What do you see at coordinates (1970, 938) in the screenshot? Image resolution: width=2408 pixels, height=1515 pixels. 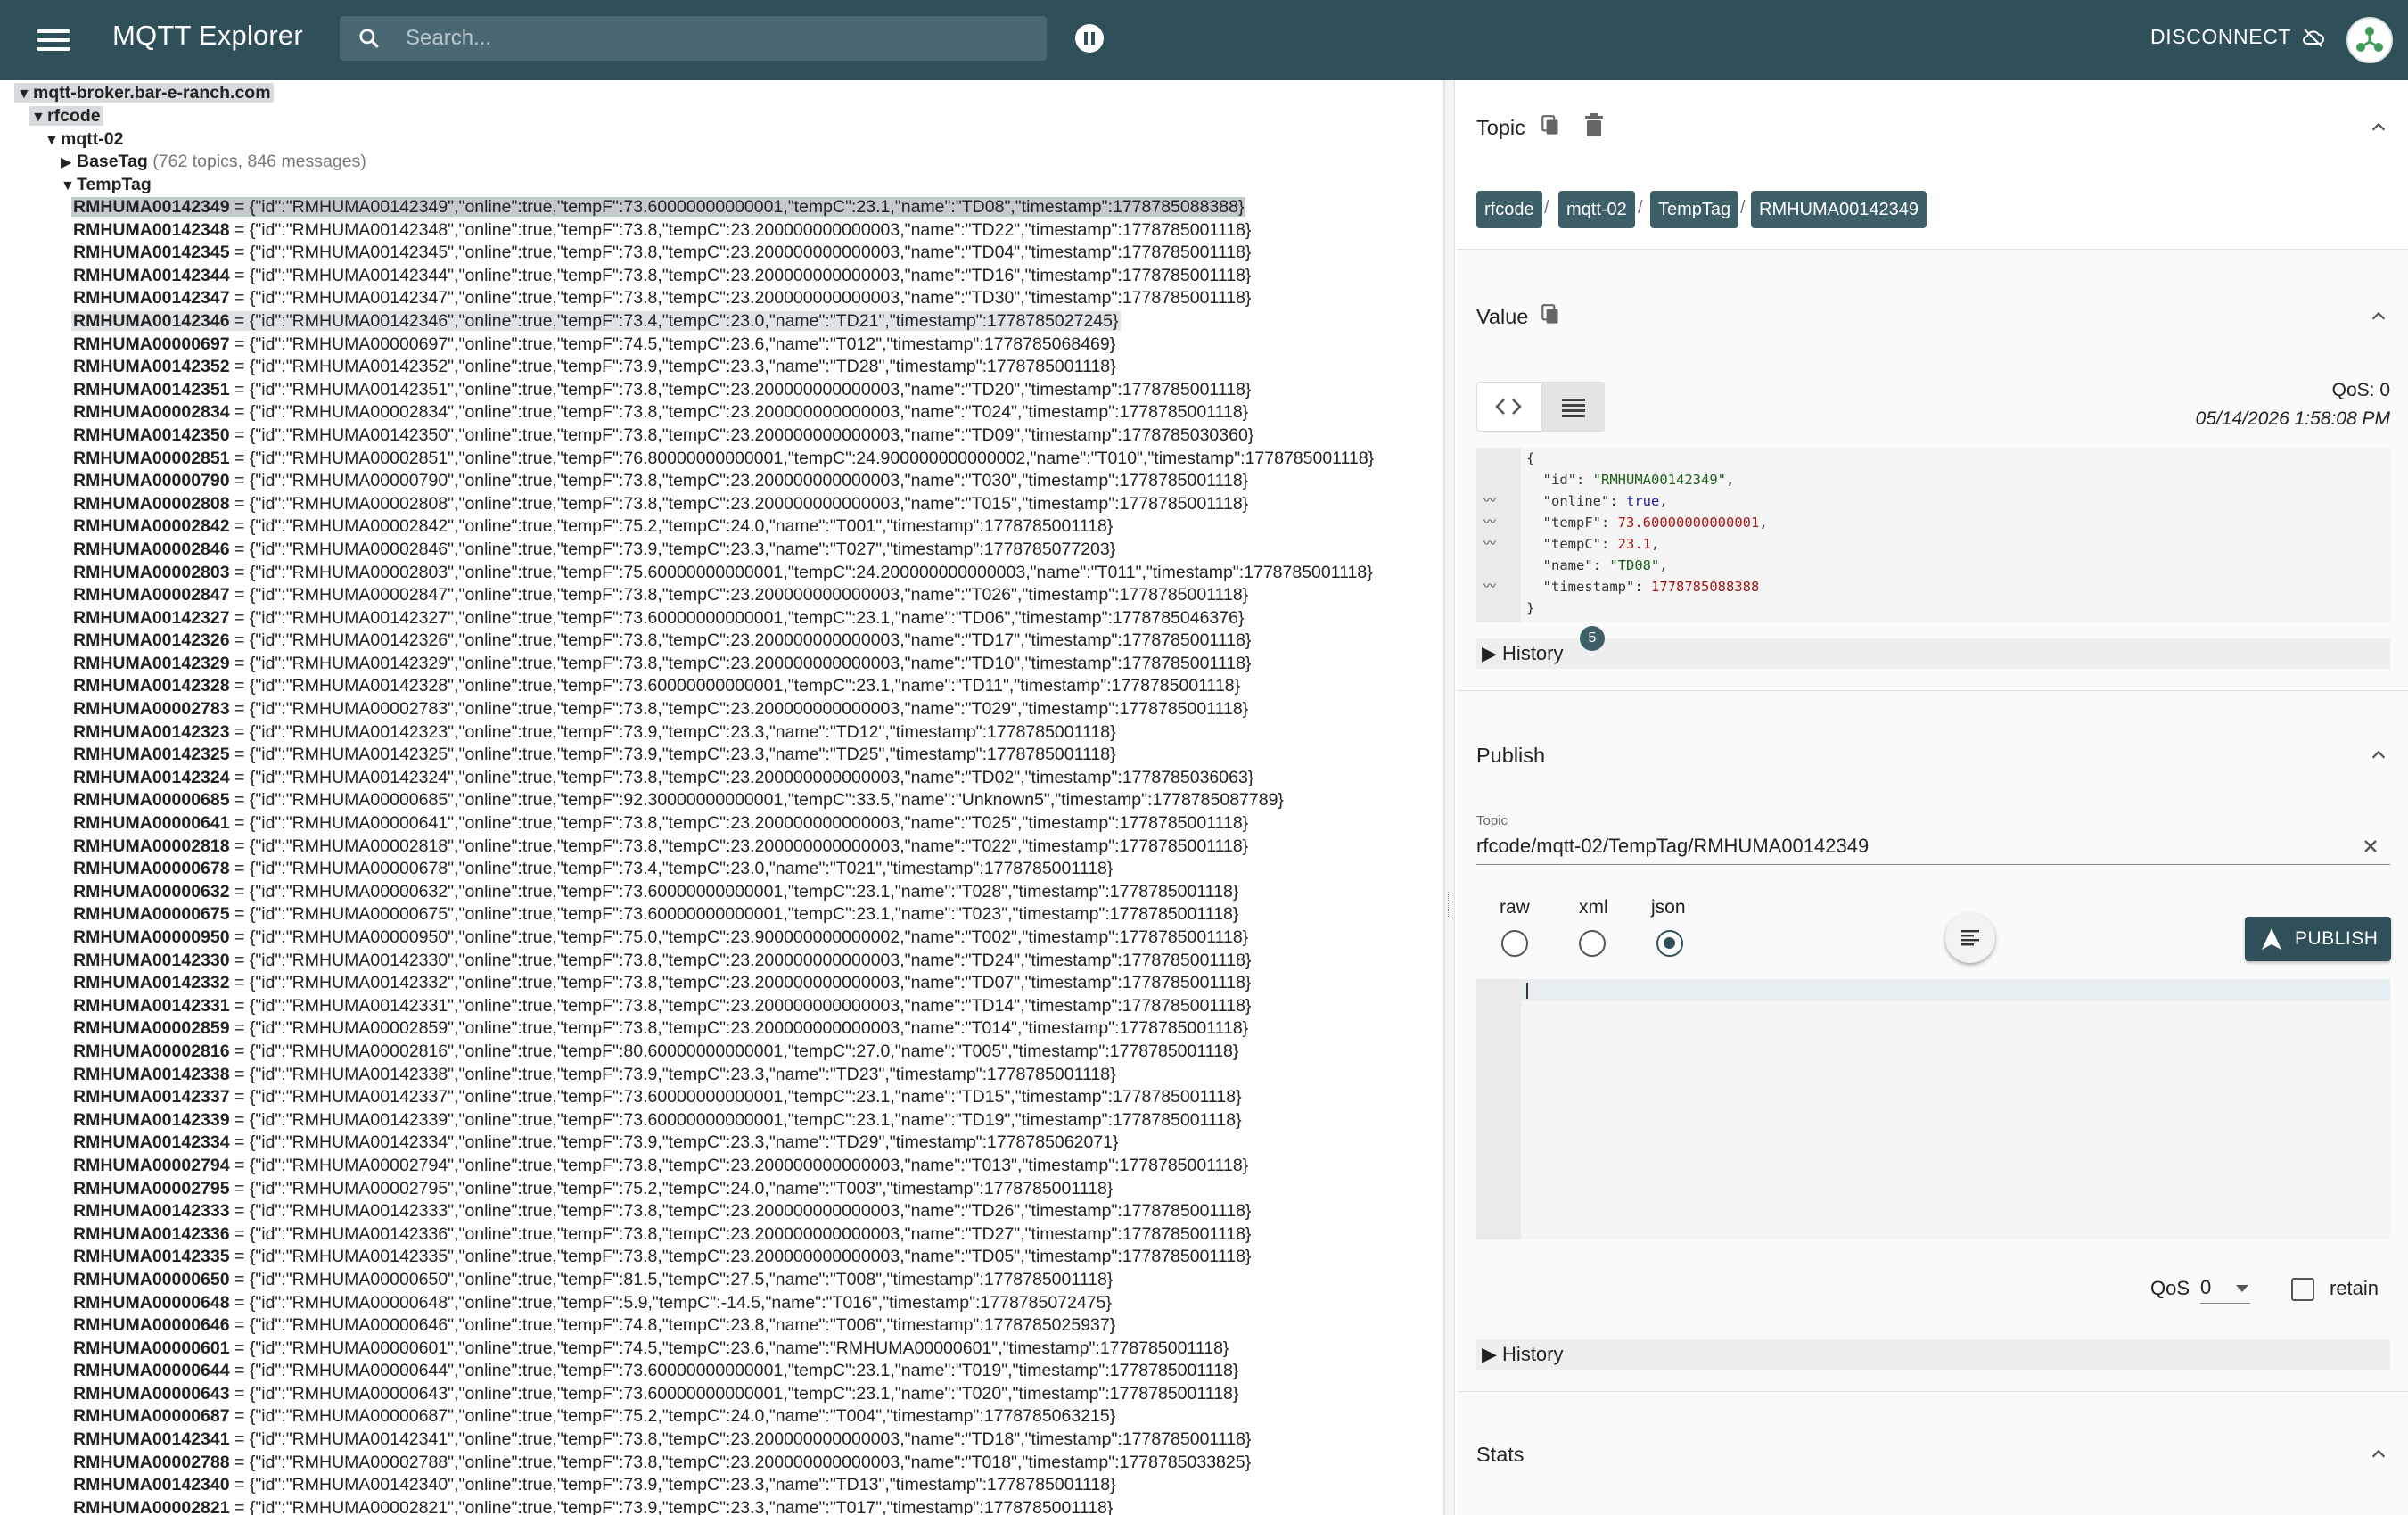 I see `format-document-button` at bounding box center [1970, 938].